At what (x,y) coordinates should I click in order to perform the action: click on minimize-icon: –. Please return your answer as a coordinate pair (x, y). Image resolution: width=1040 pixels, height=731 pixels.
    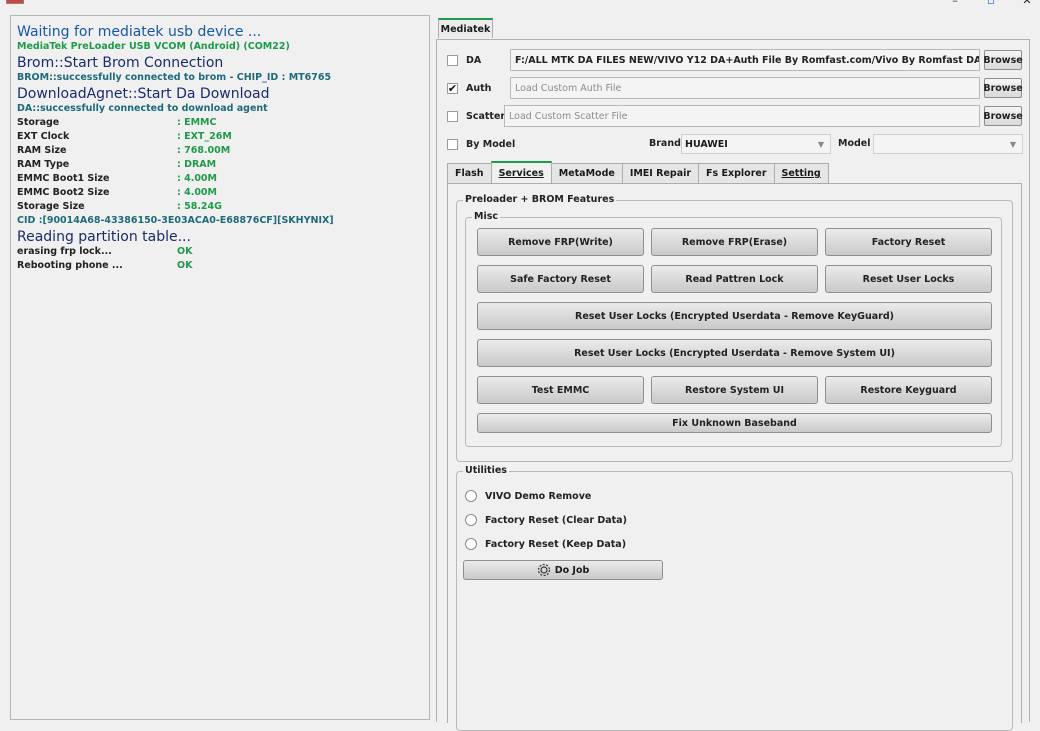
    Looking at the image, I should click on (955, 3).